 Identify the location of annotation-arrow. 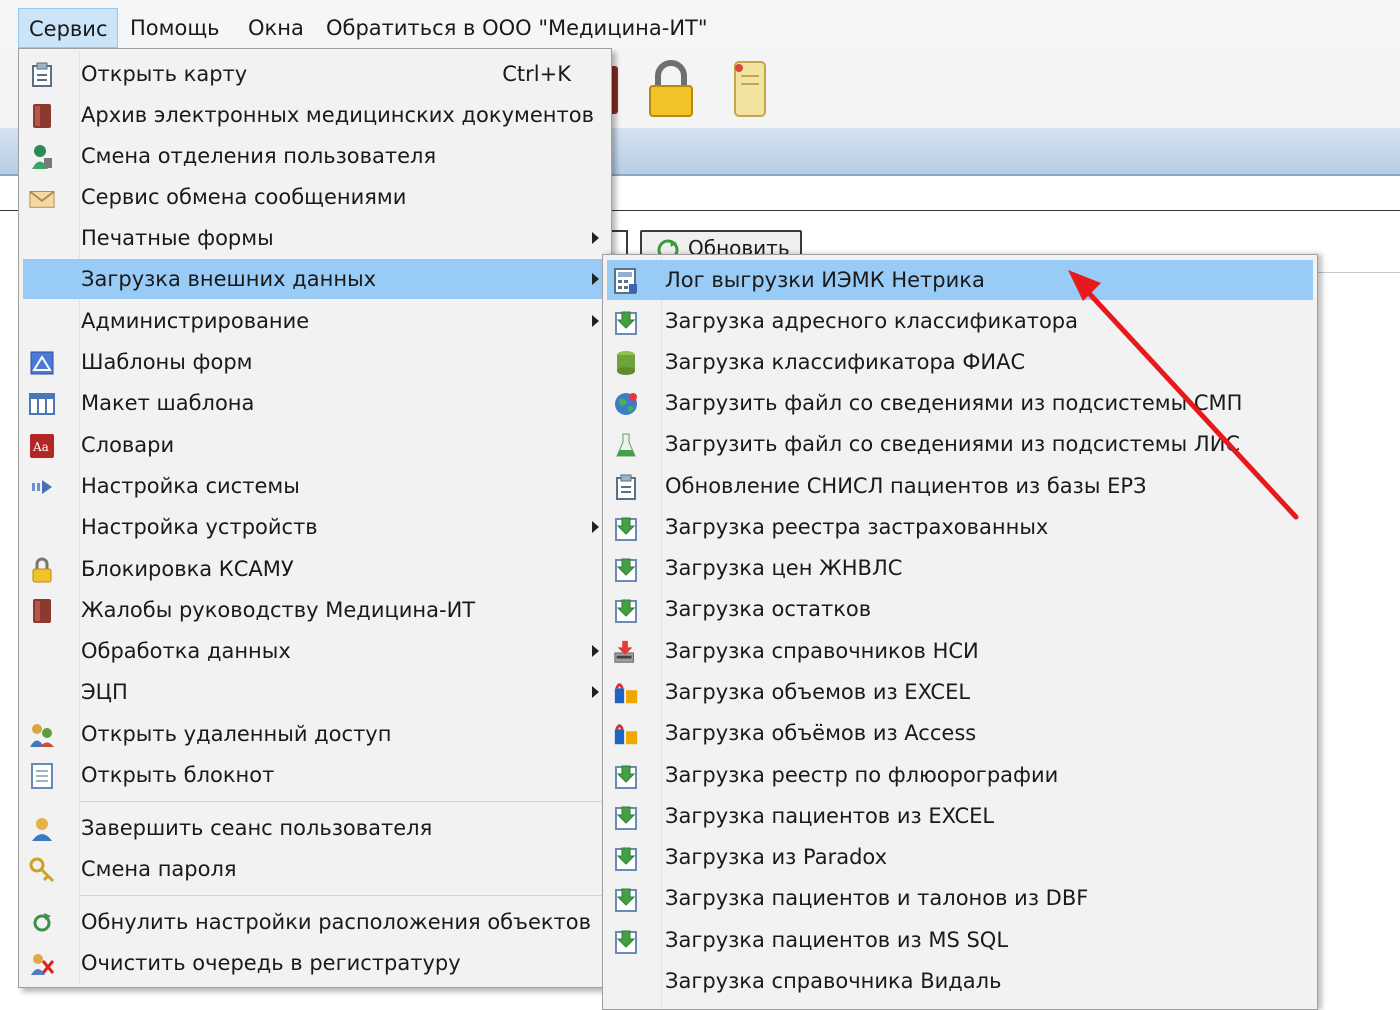
(1183, 395).